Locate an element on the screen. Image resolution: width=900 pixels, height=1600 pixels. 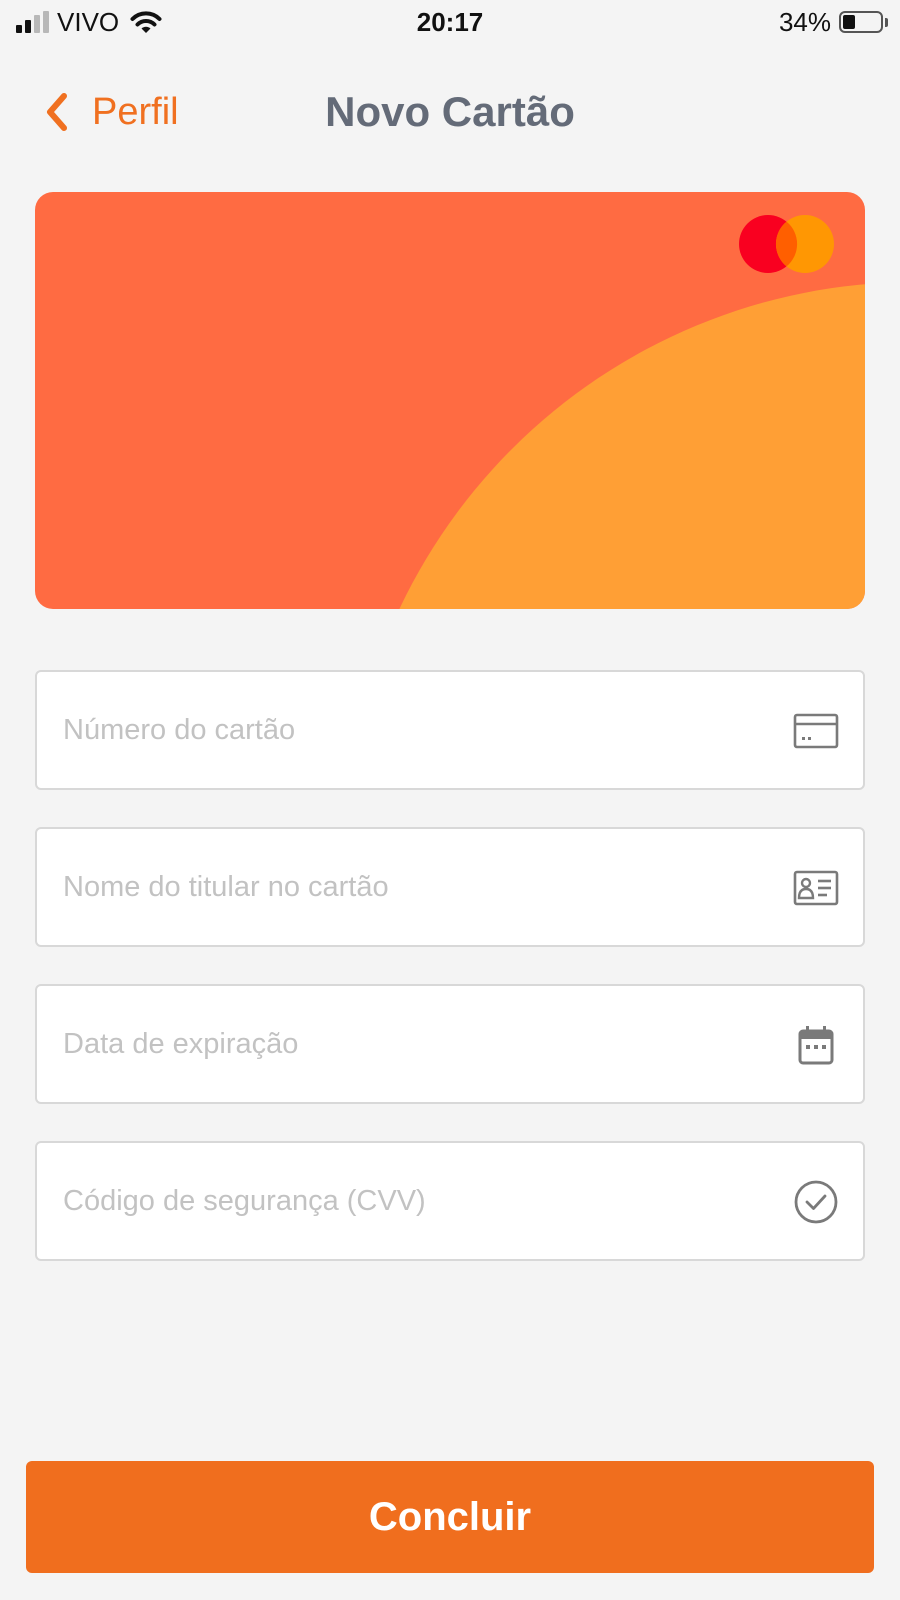
cardholder-name-field is located at coordinates (450, 887).